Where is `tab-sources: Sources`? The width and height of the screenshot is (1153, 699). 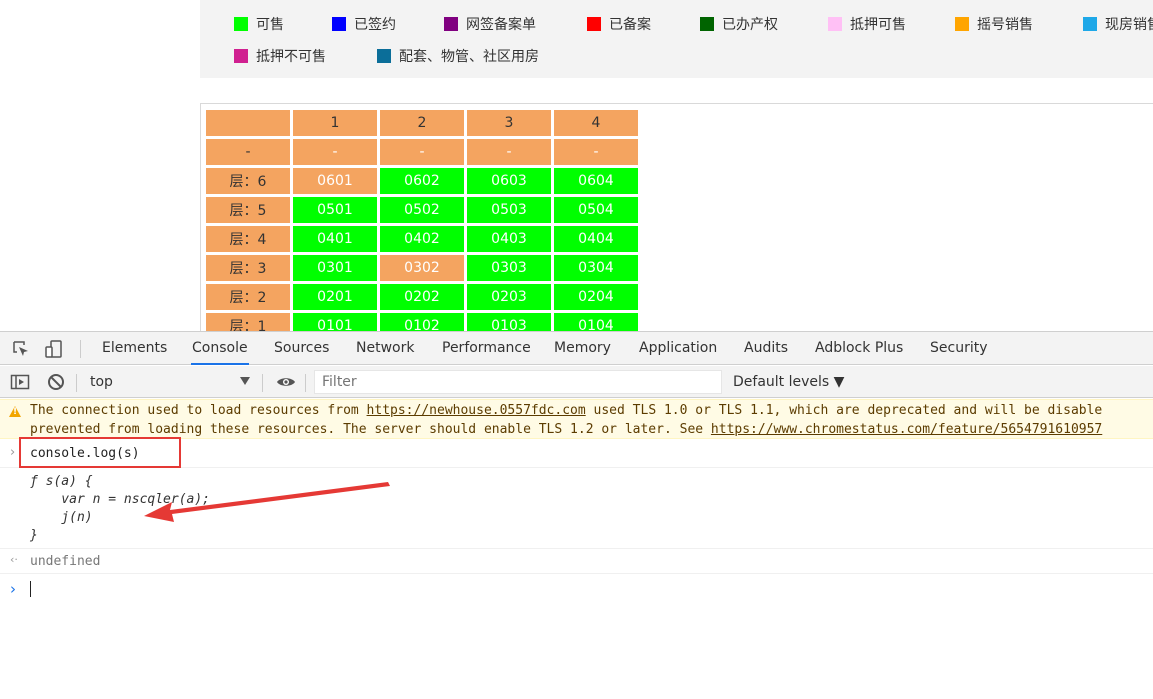 tab-sources: Sources is located at coordinates (301, 348).